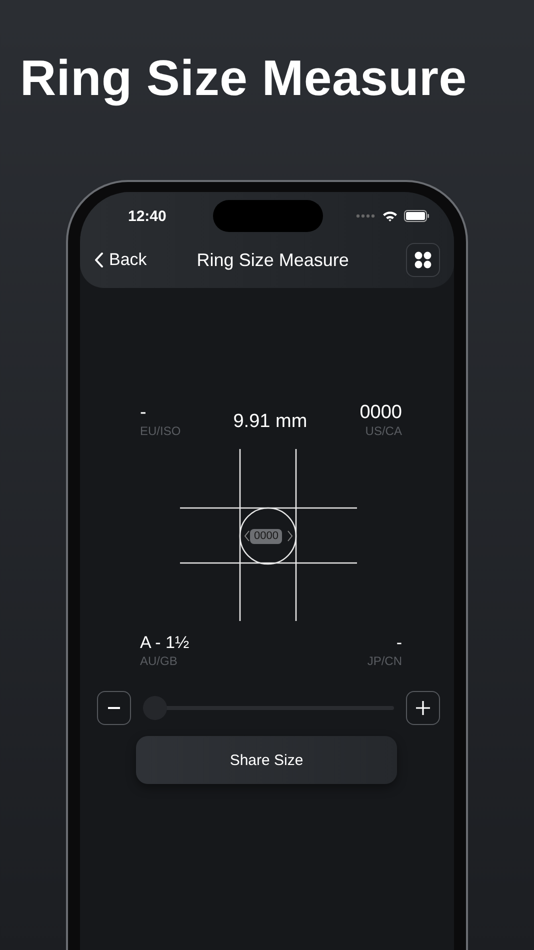 The image size is (534, 950). Describe the element at coordinates (390, 216) in the screenshot. I see `wifi-icon` at that location.